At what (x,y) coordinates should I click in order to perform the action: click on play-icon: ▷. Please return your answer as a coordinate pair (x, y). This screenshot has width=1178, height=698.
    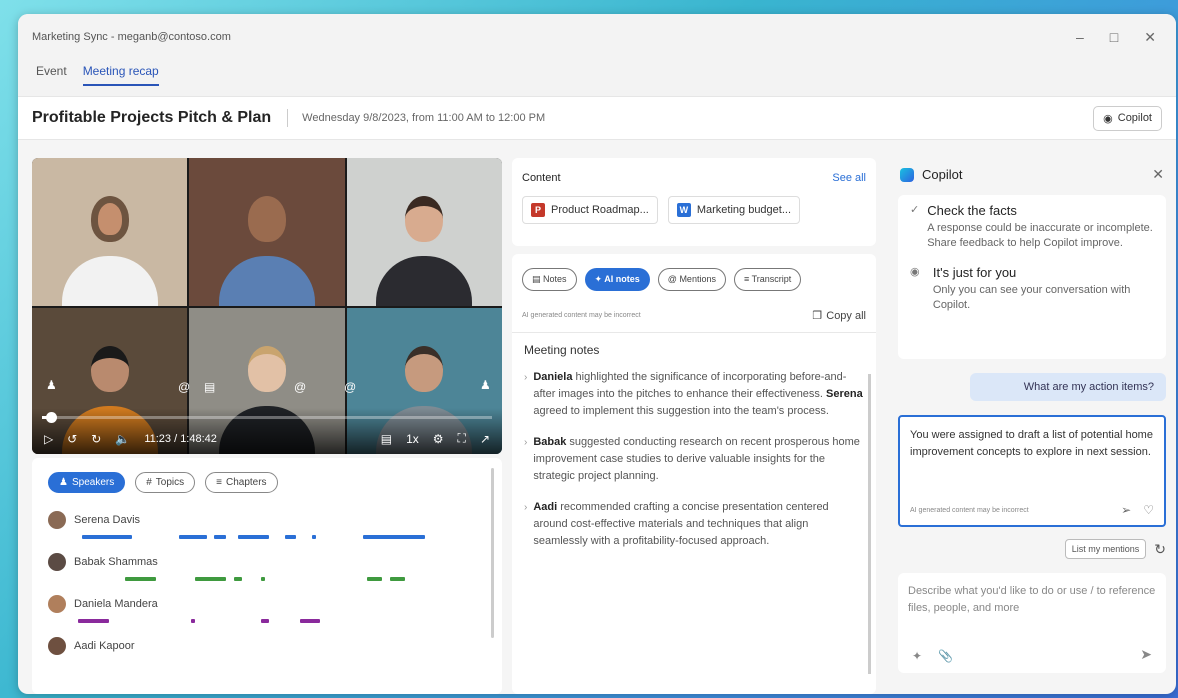
    Looking at the image, I should click on (48, 439).